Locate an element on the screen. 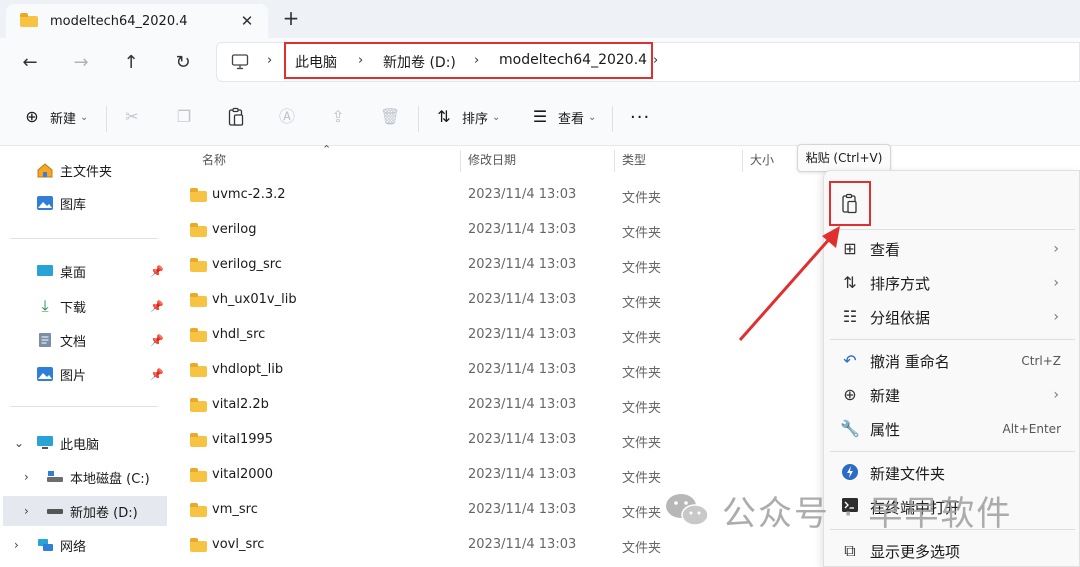 The image size is (1080, 567). menu-item-properties: 🔧 属性 Alt+Enter is located at coordinates (952, 429).